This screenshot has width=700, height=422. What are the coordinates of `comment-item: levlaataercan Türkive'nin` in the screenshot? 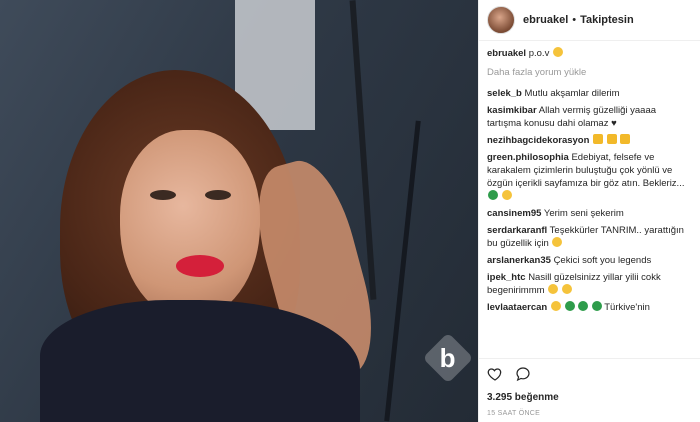 It's located at (589, 307).